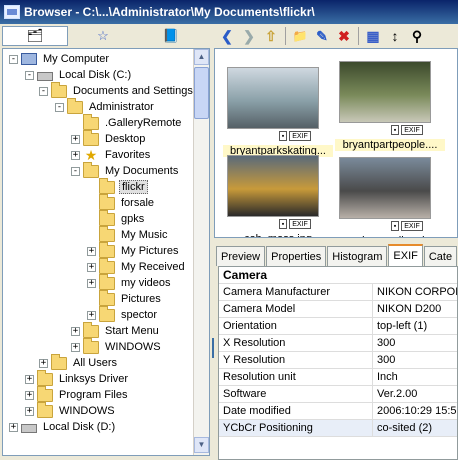 Image resolution: width=458 pixels, height=460 pixels. I want to click on thumbnail-view-icon: ▦, so click(373, 35).